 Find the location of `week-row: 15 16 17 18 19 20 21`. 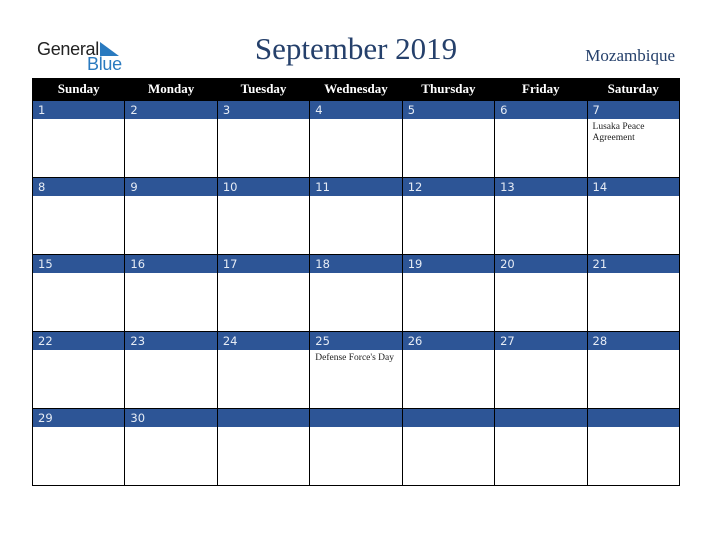

week-row: 15 16 17 18 19 20 21 is located at coordinates (356, 293).